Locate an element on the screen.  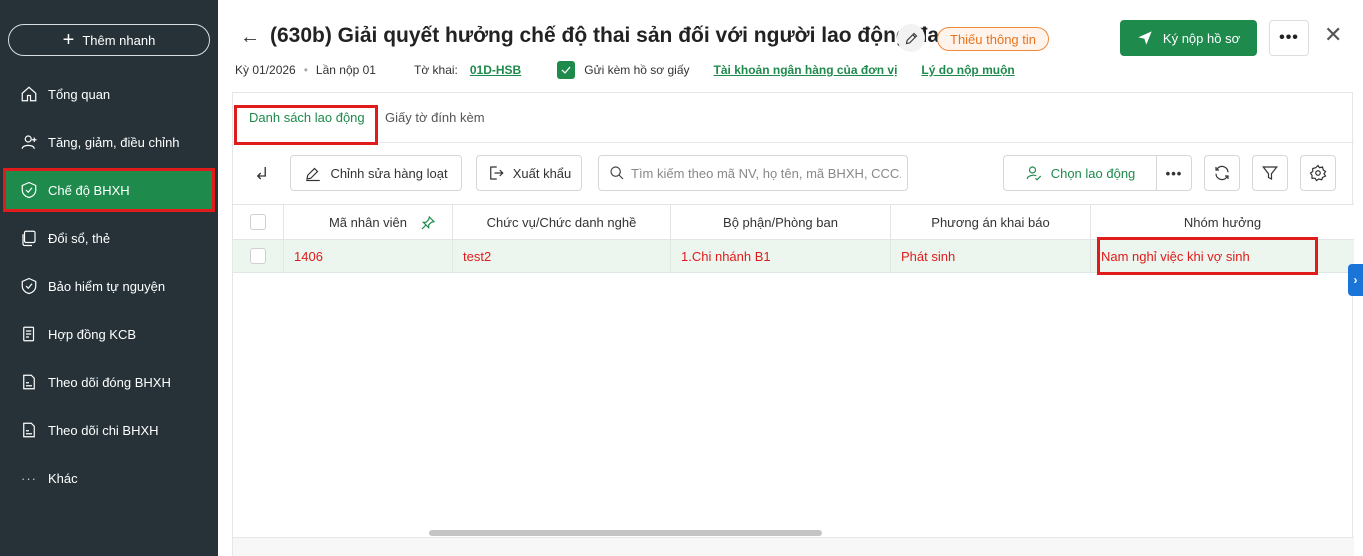
home-icon is located at coordinates (29, 94).